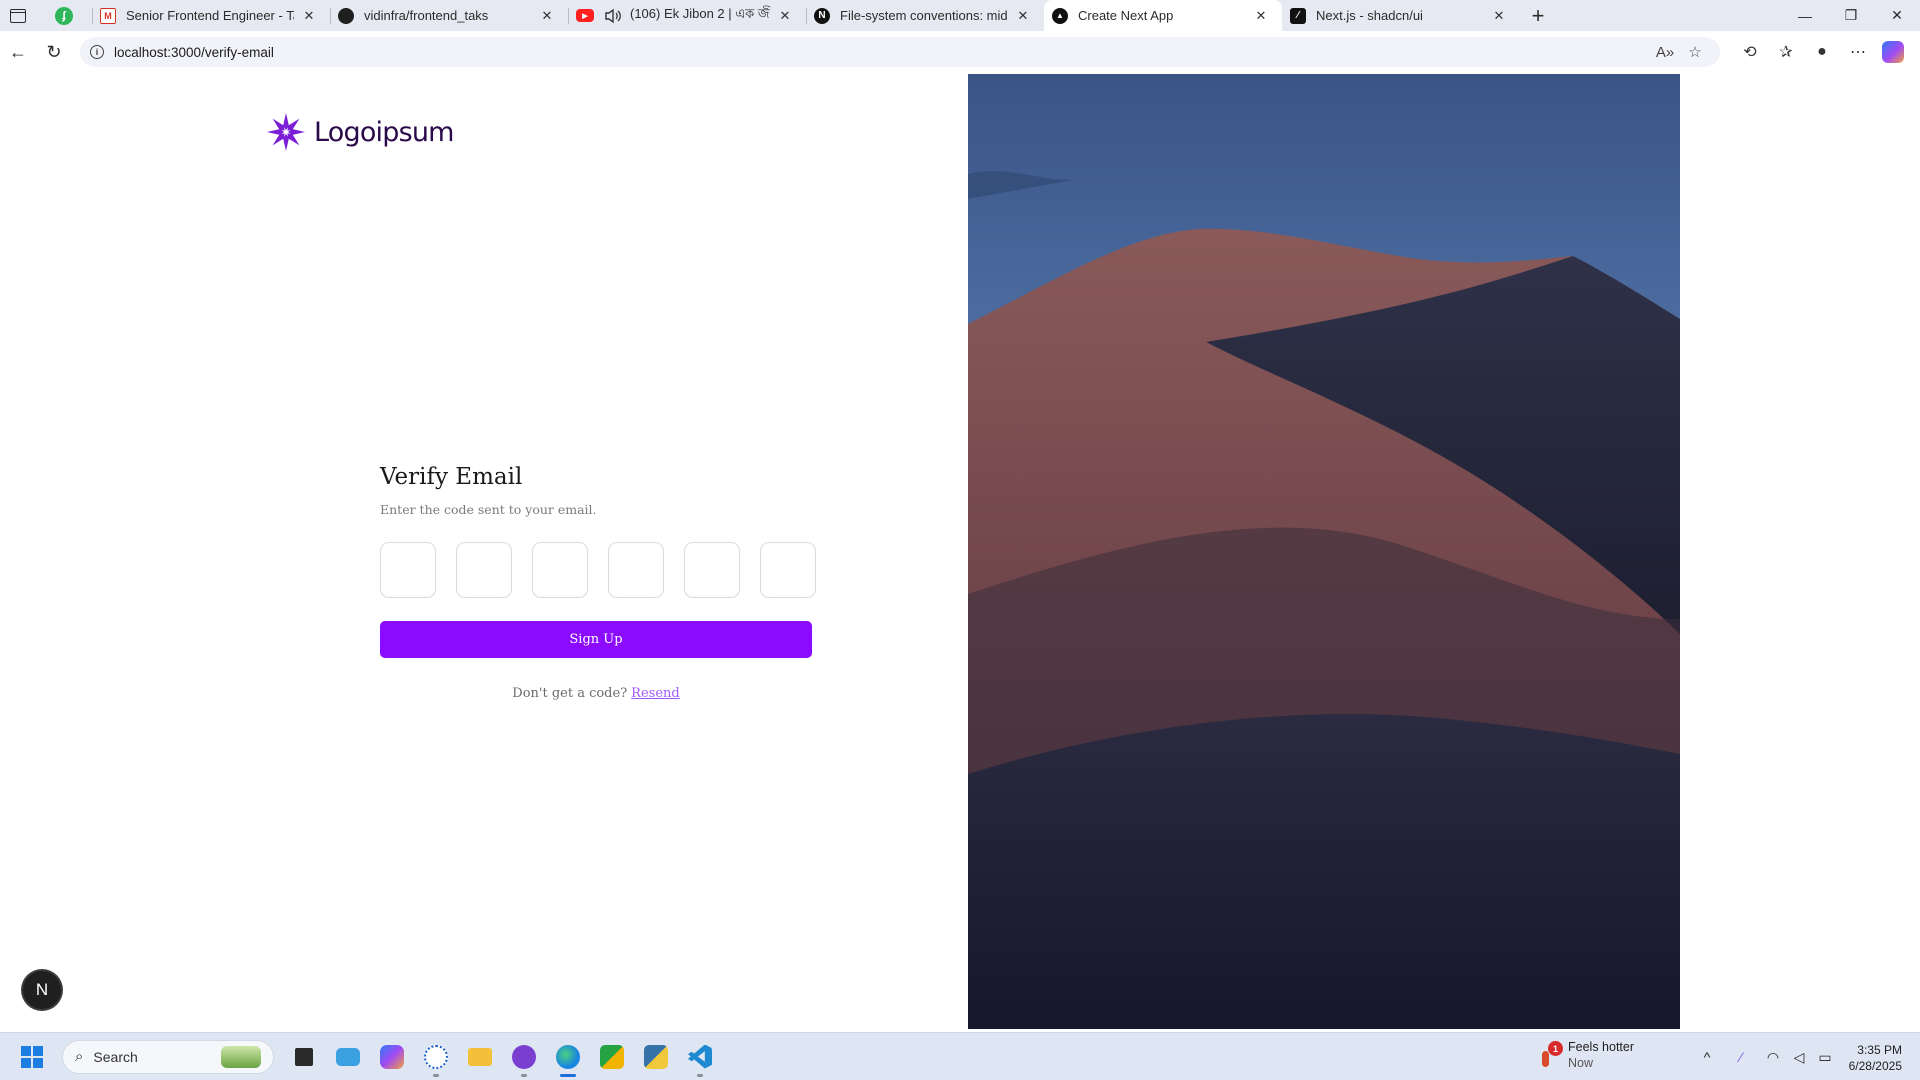  Describe the element at coordinates (882, 52) in the screenshot. I see `url-text: localhost:3000/verify-email` at that location.